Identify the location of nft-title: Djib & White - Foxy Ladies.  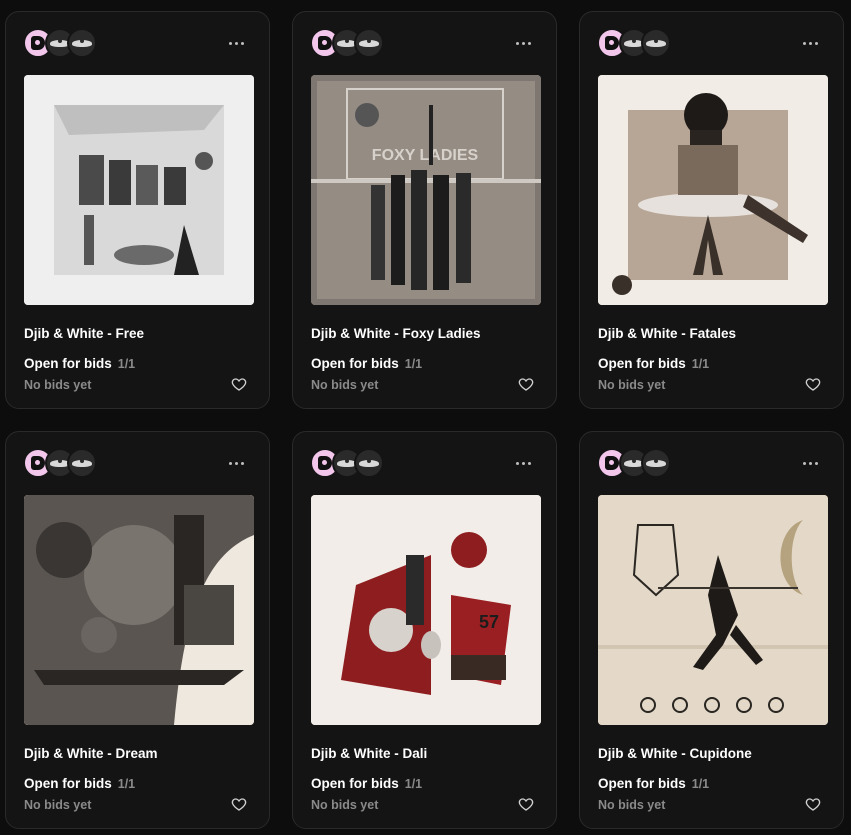
(396, 333).